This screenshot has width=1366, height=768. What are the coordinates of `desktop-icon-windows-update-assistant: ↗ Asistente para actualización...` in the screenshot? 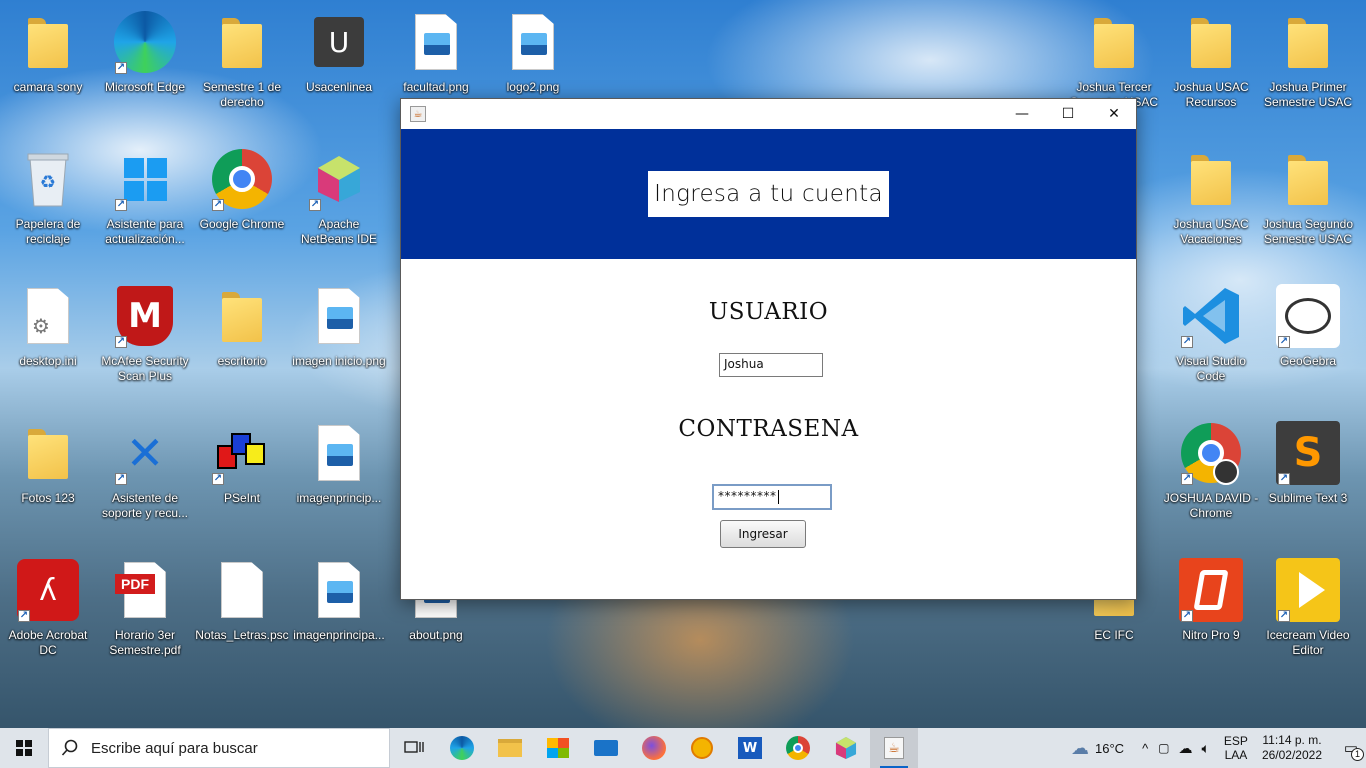 It's located at (145, 205).